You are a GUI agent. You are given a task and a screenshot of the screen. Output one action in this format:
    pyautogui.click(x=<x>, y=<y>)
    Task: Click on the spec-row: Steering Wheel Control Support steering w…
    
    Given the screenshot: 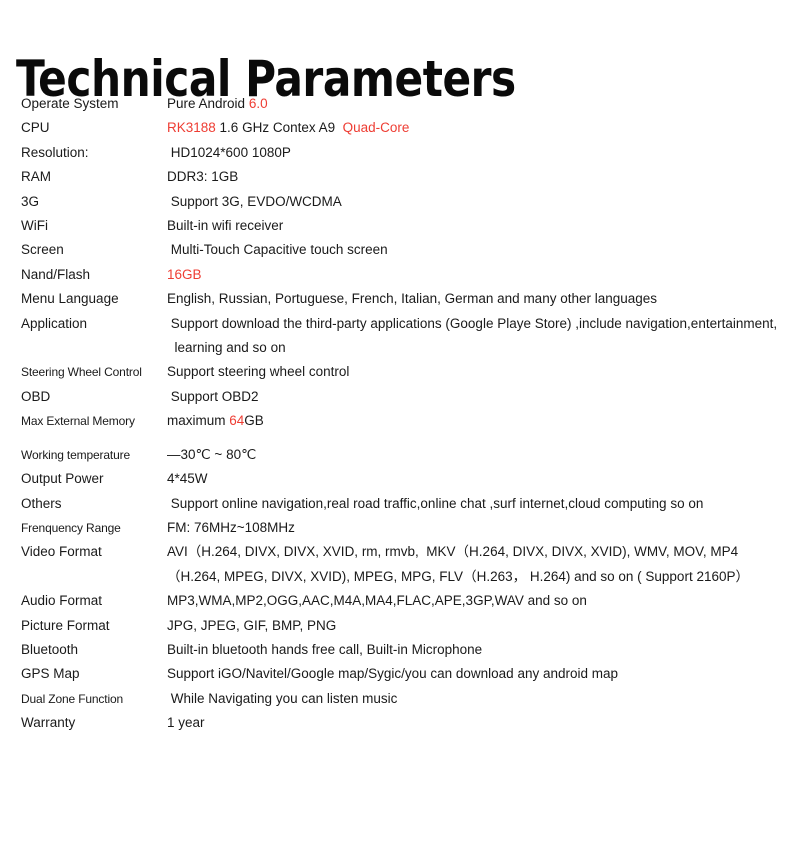 What is the action you would take?
    pyautogui.click(x=402, y=372)
    